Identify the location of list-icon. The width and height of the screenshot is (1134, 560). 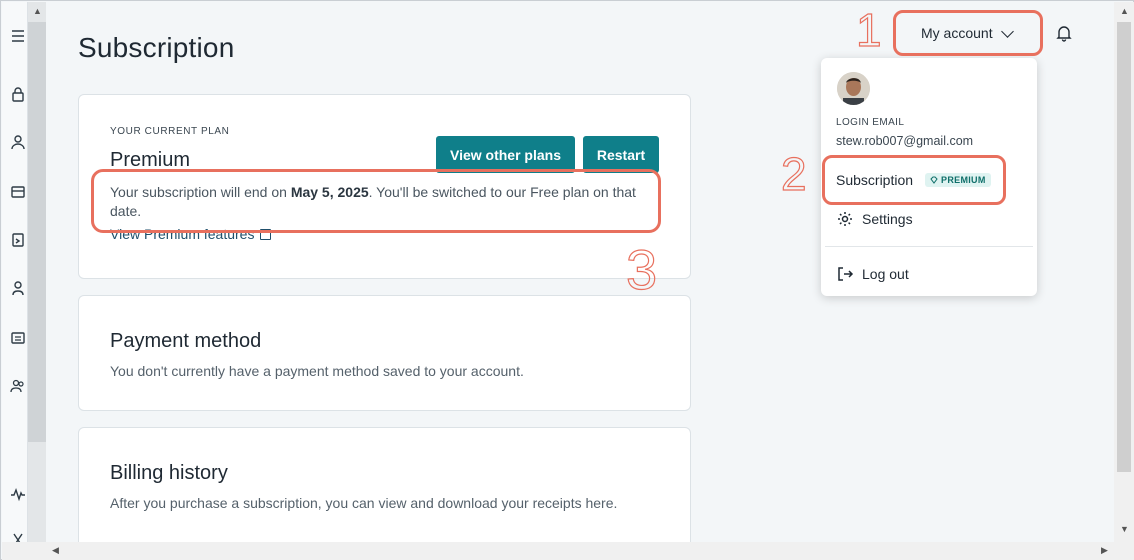
(18, 338).